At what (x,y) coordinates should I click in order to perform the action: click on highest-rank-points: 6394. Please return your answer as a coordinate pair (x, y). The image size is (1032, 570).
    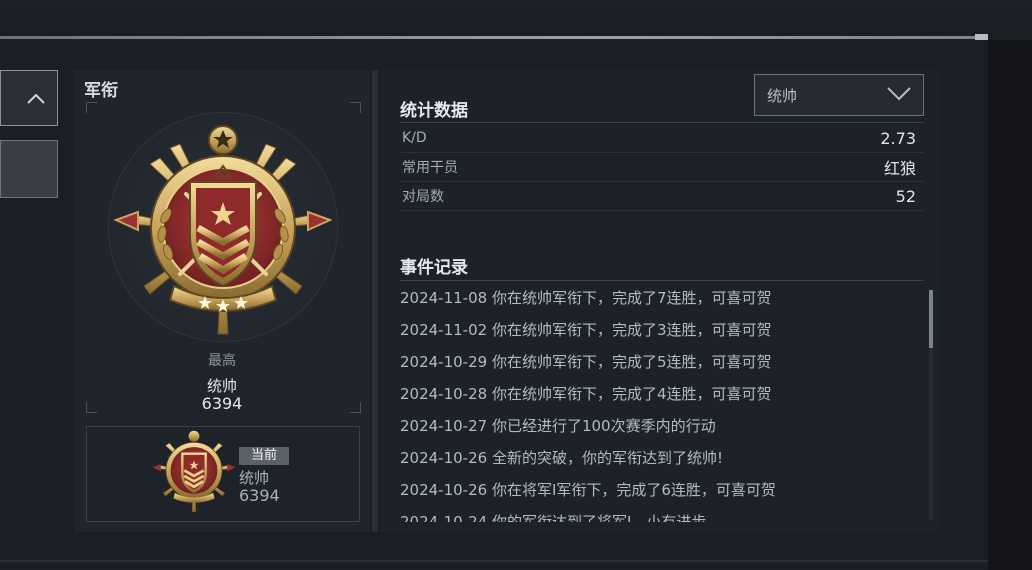
    Looking at the image, I should click on (222, 403).